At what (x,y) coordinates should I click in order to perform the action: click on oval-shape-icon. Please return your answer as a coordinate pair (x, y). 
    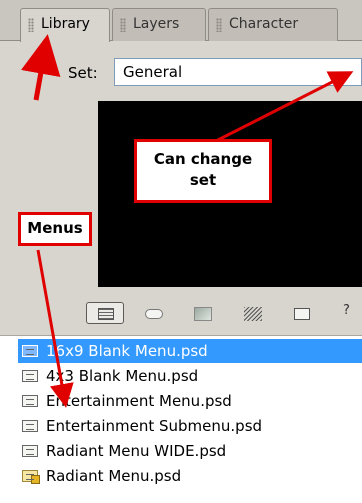
    Looking at the image, I should click on (154, 314).